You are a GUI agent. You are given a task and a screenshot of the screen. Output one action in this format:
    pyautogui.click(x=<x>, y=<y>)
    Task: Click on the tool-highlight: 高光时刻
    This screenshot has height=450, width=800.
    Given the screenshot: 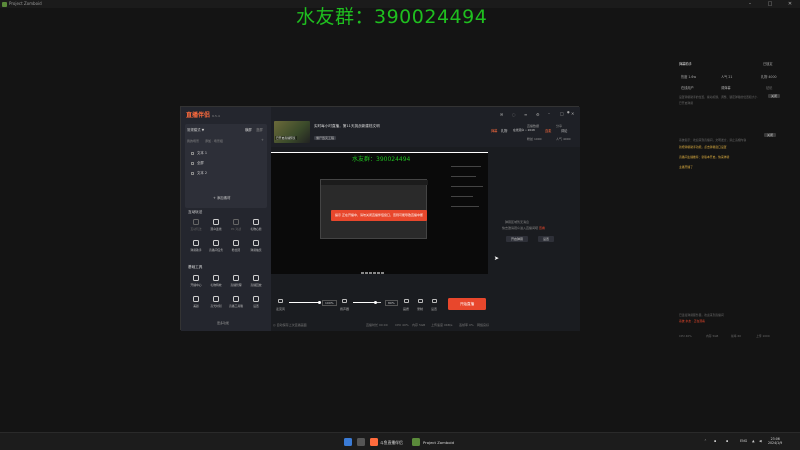 What is the action you would take?
    pyautogui.click(x=216, y=302)
    